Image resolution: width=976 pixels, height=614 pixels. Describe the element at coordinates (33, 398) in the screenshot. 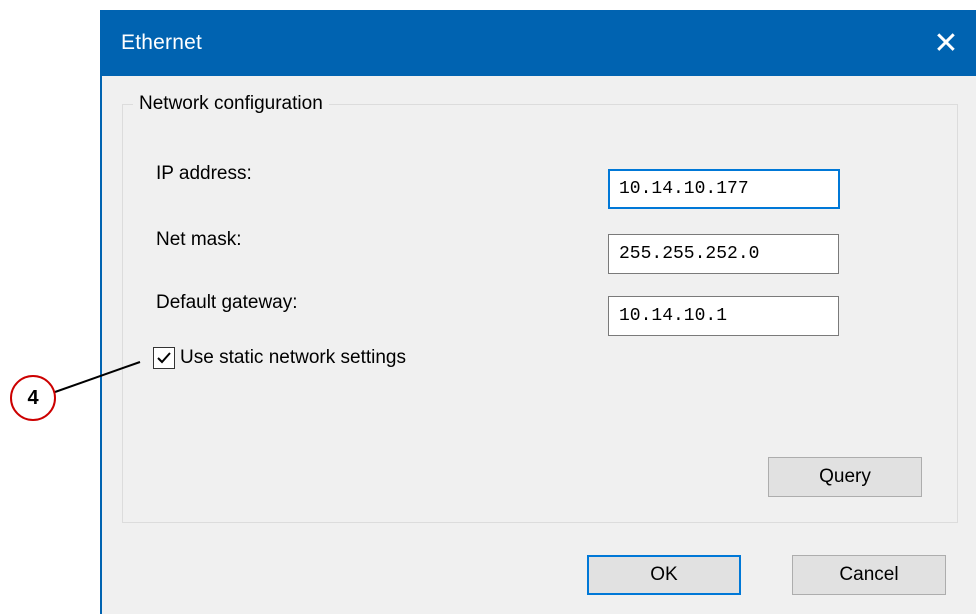

I see `callout-number-badge: 4` at that location.